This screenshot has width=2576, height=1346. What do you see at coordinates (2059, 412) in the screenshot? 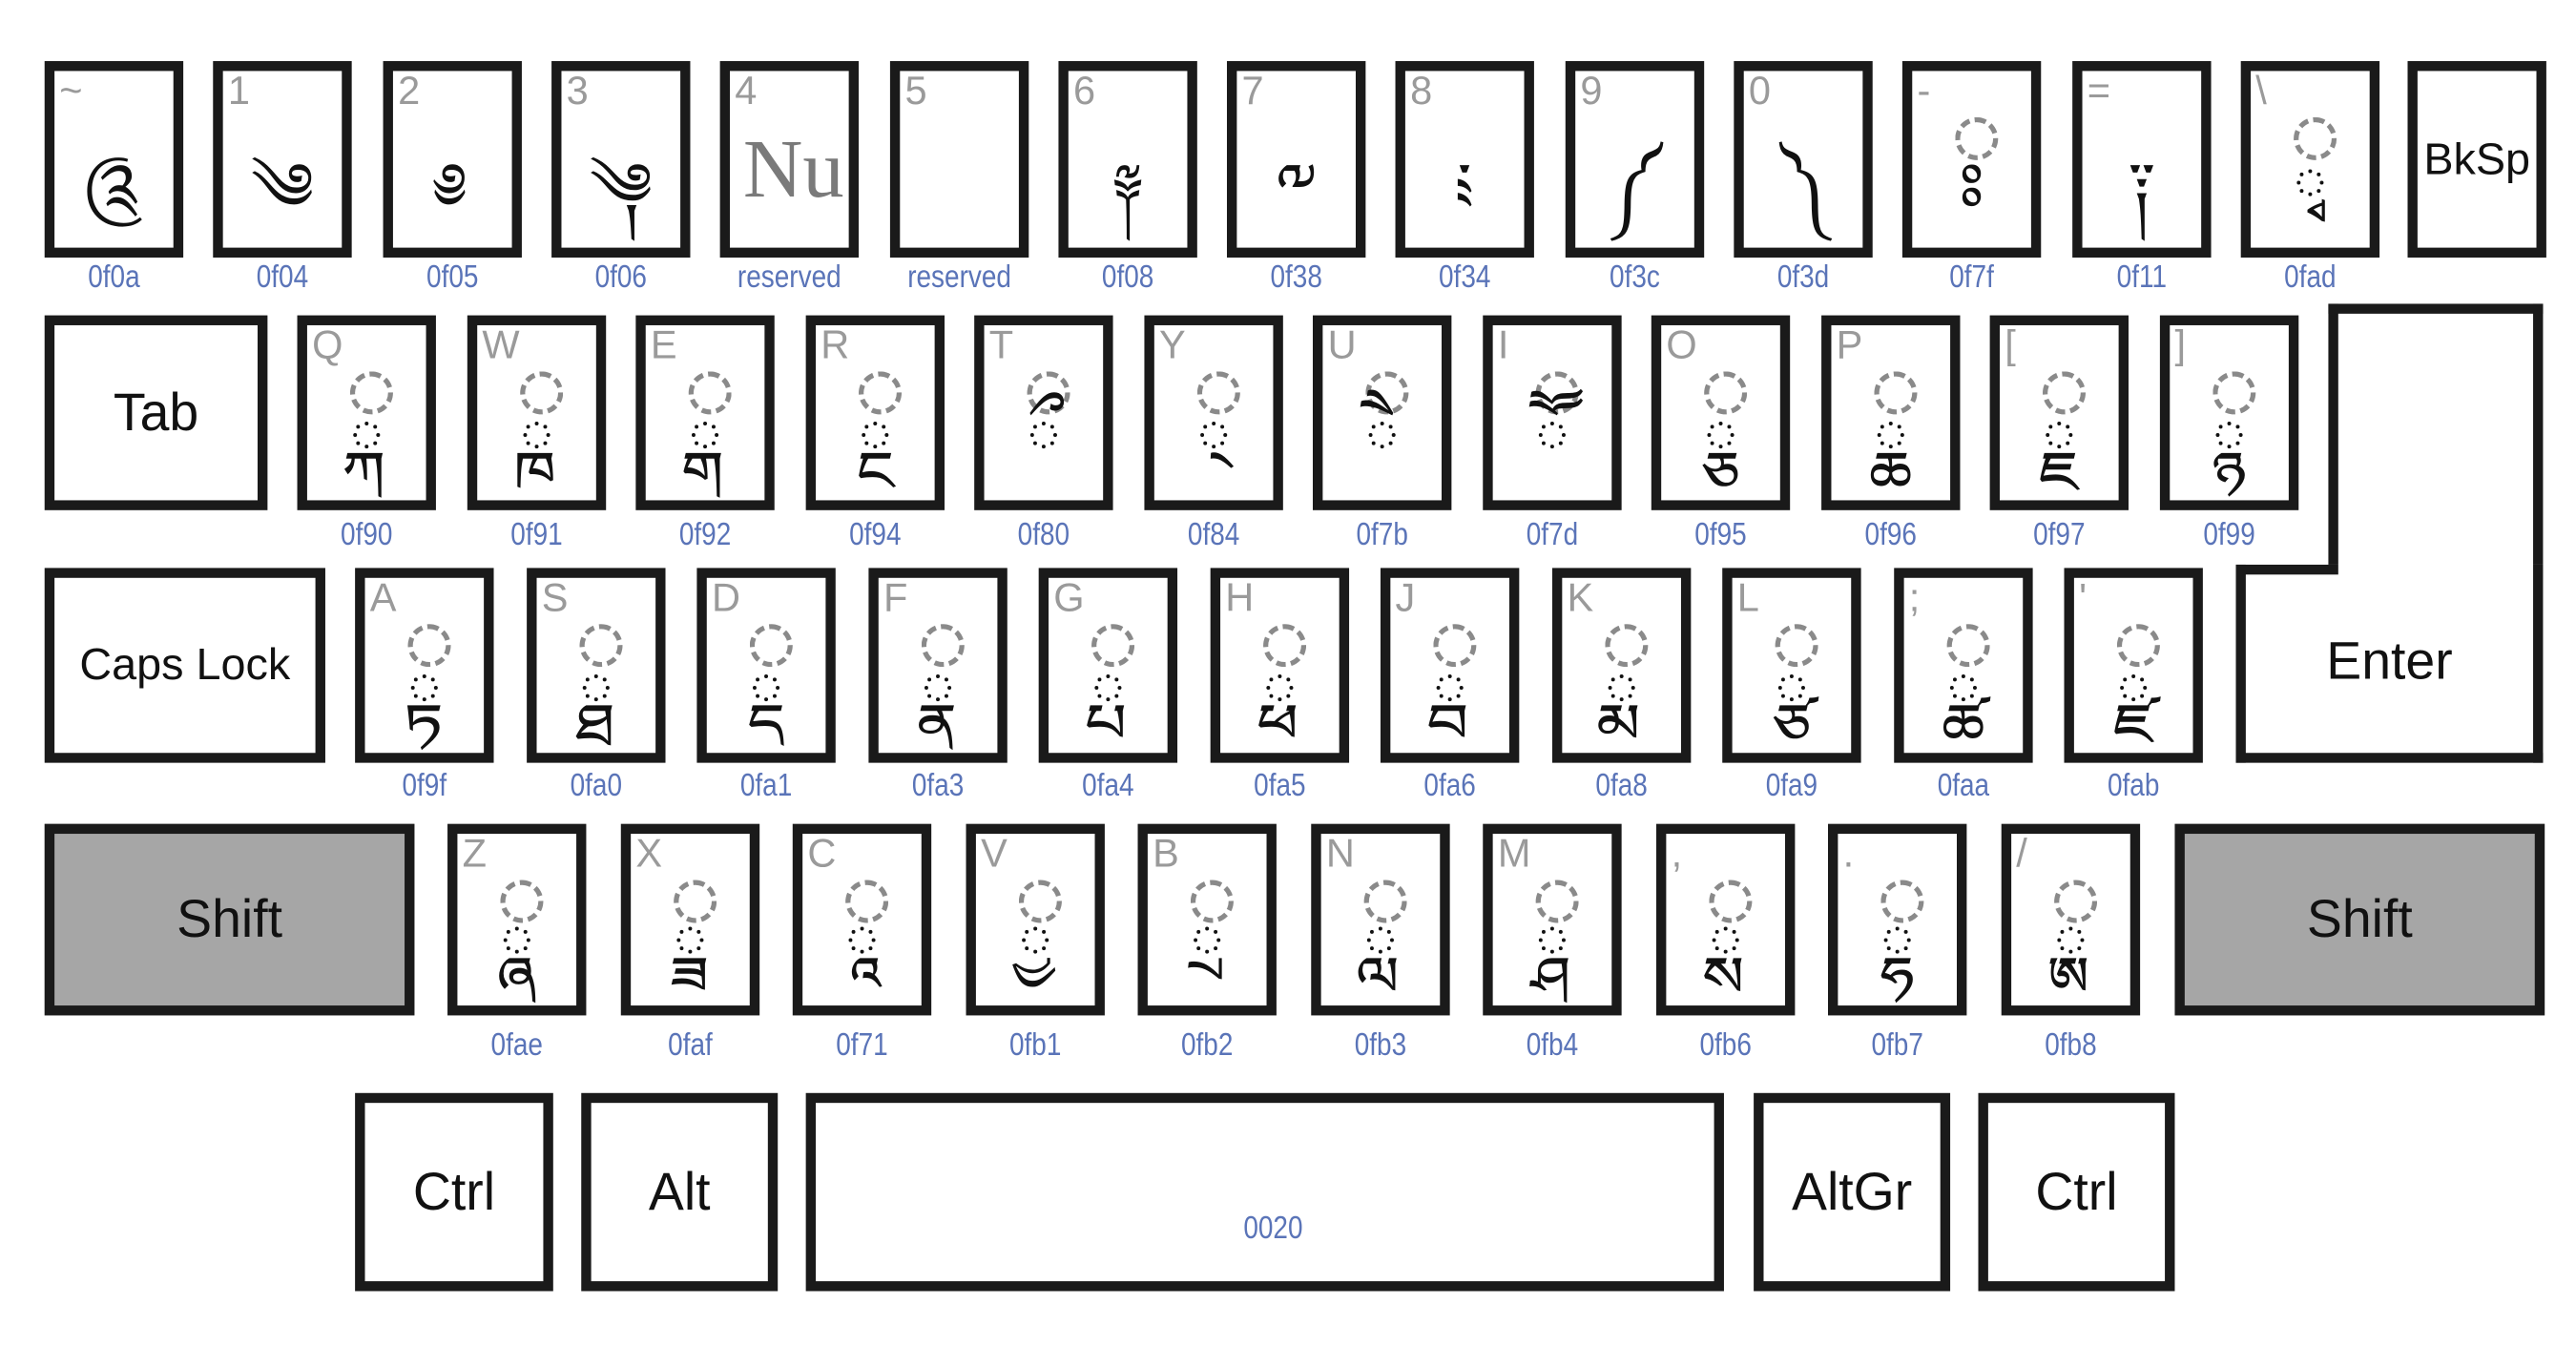
I see `key-[: [ྗ` at bounding box center [2059, 412].